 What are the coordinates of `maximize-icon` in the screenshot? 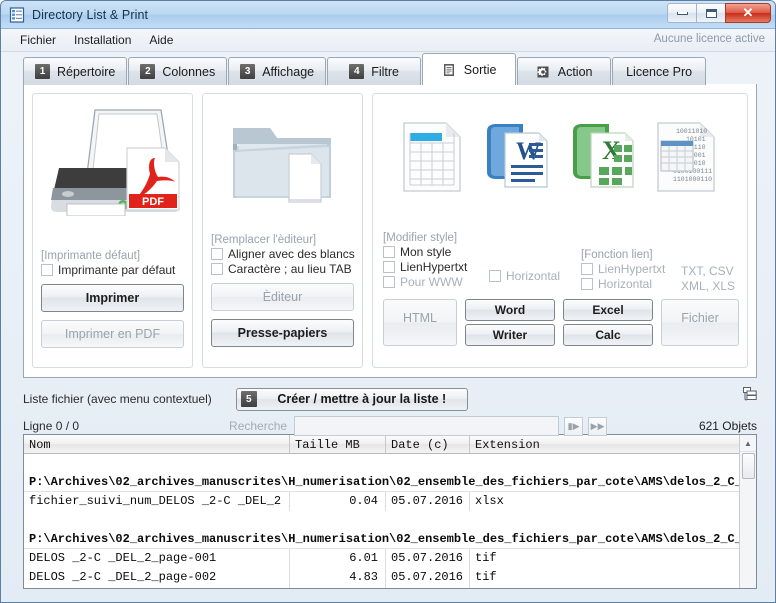 It's located at (711, 13).